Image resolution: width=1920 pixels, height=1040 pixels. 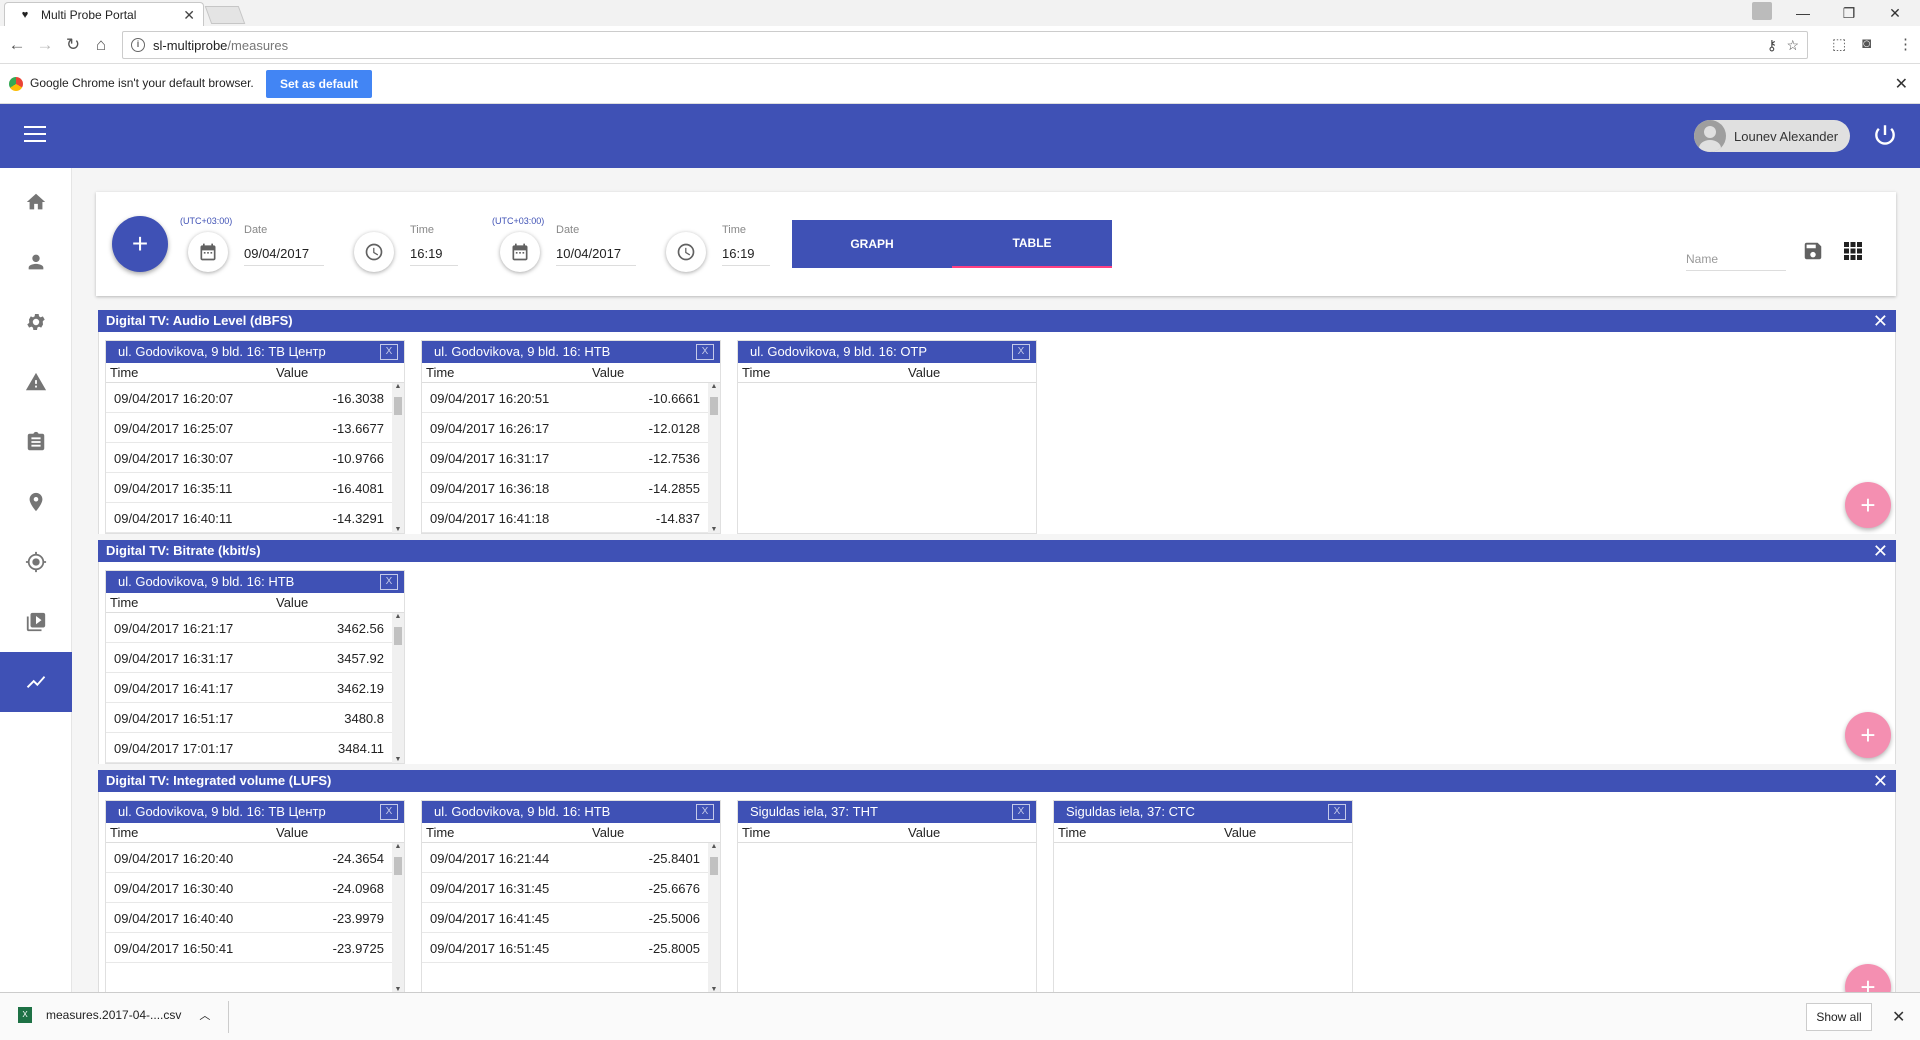 What do you see at coordinates (255, 748) in the screenshot?
I see `table-row: 09/04/2017 17:01:17 3484.11` at bounding box center [255, 748].